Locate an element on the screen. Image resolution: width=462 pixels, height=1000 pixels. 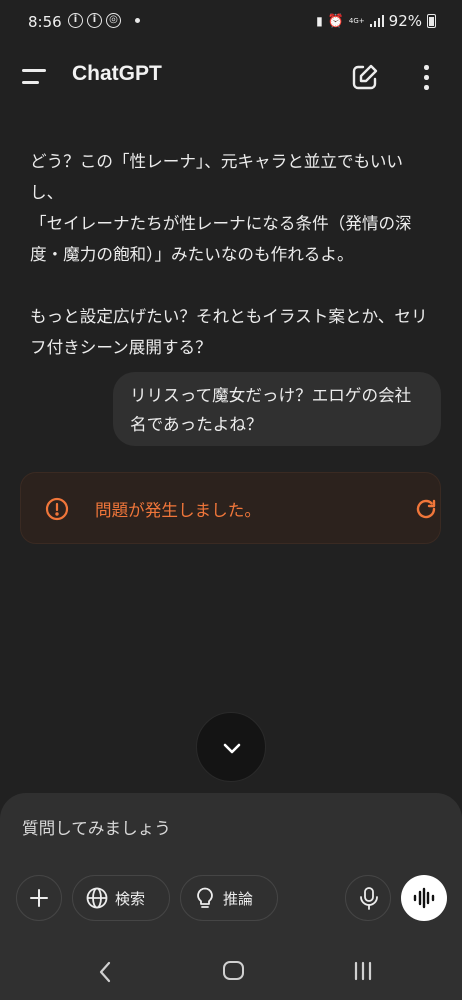
more-options-button is located at coordinates (426, 77).